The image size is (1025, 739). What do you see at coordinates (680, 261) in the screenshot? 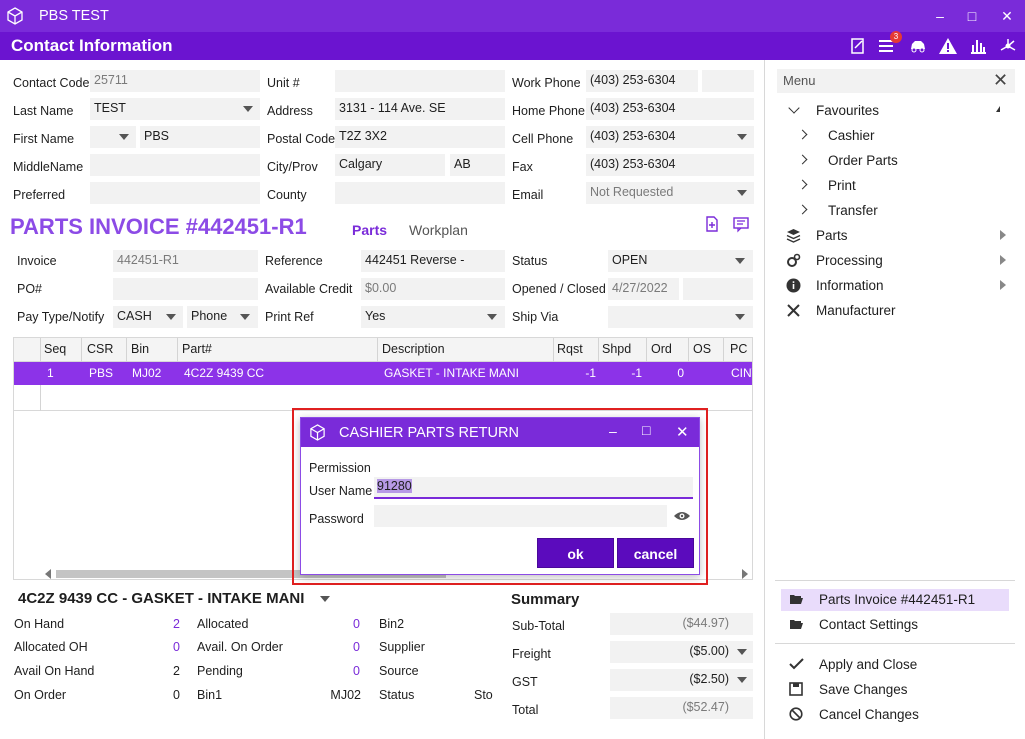
I see `status-dropdown: OPEN` at bounding box center [680, 261].